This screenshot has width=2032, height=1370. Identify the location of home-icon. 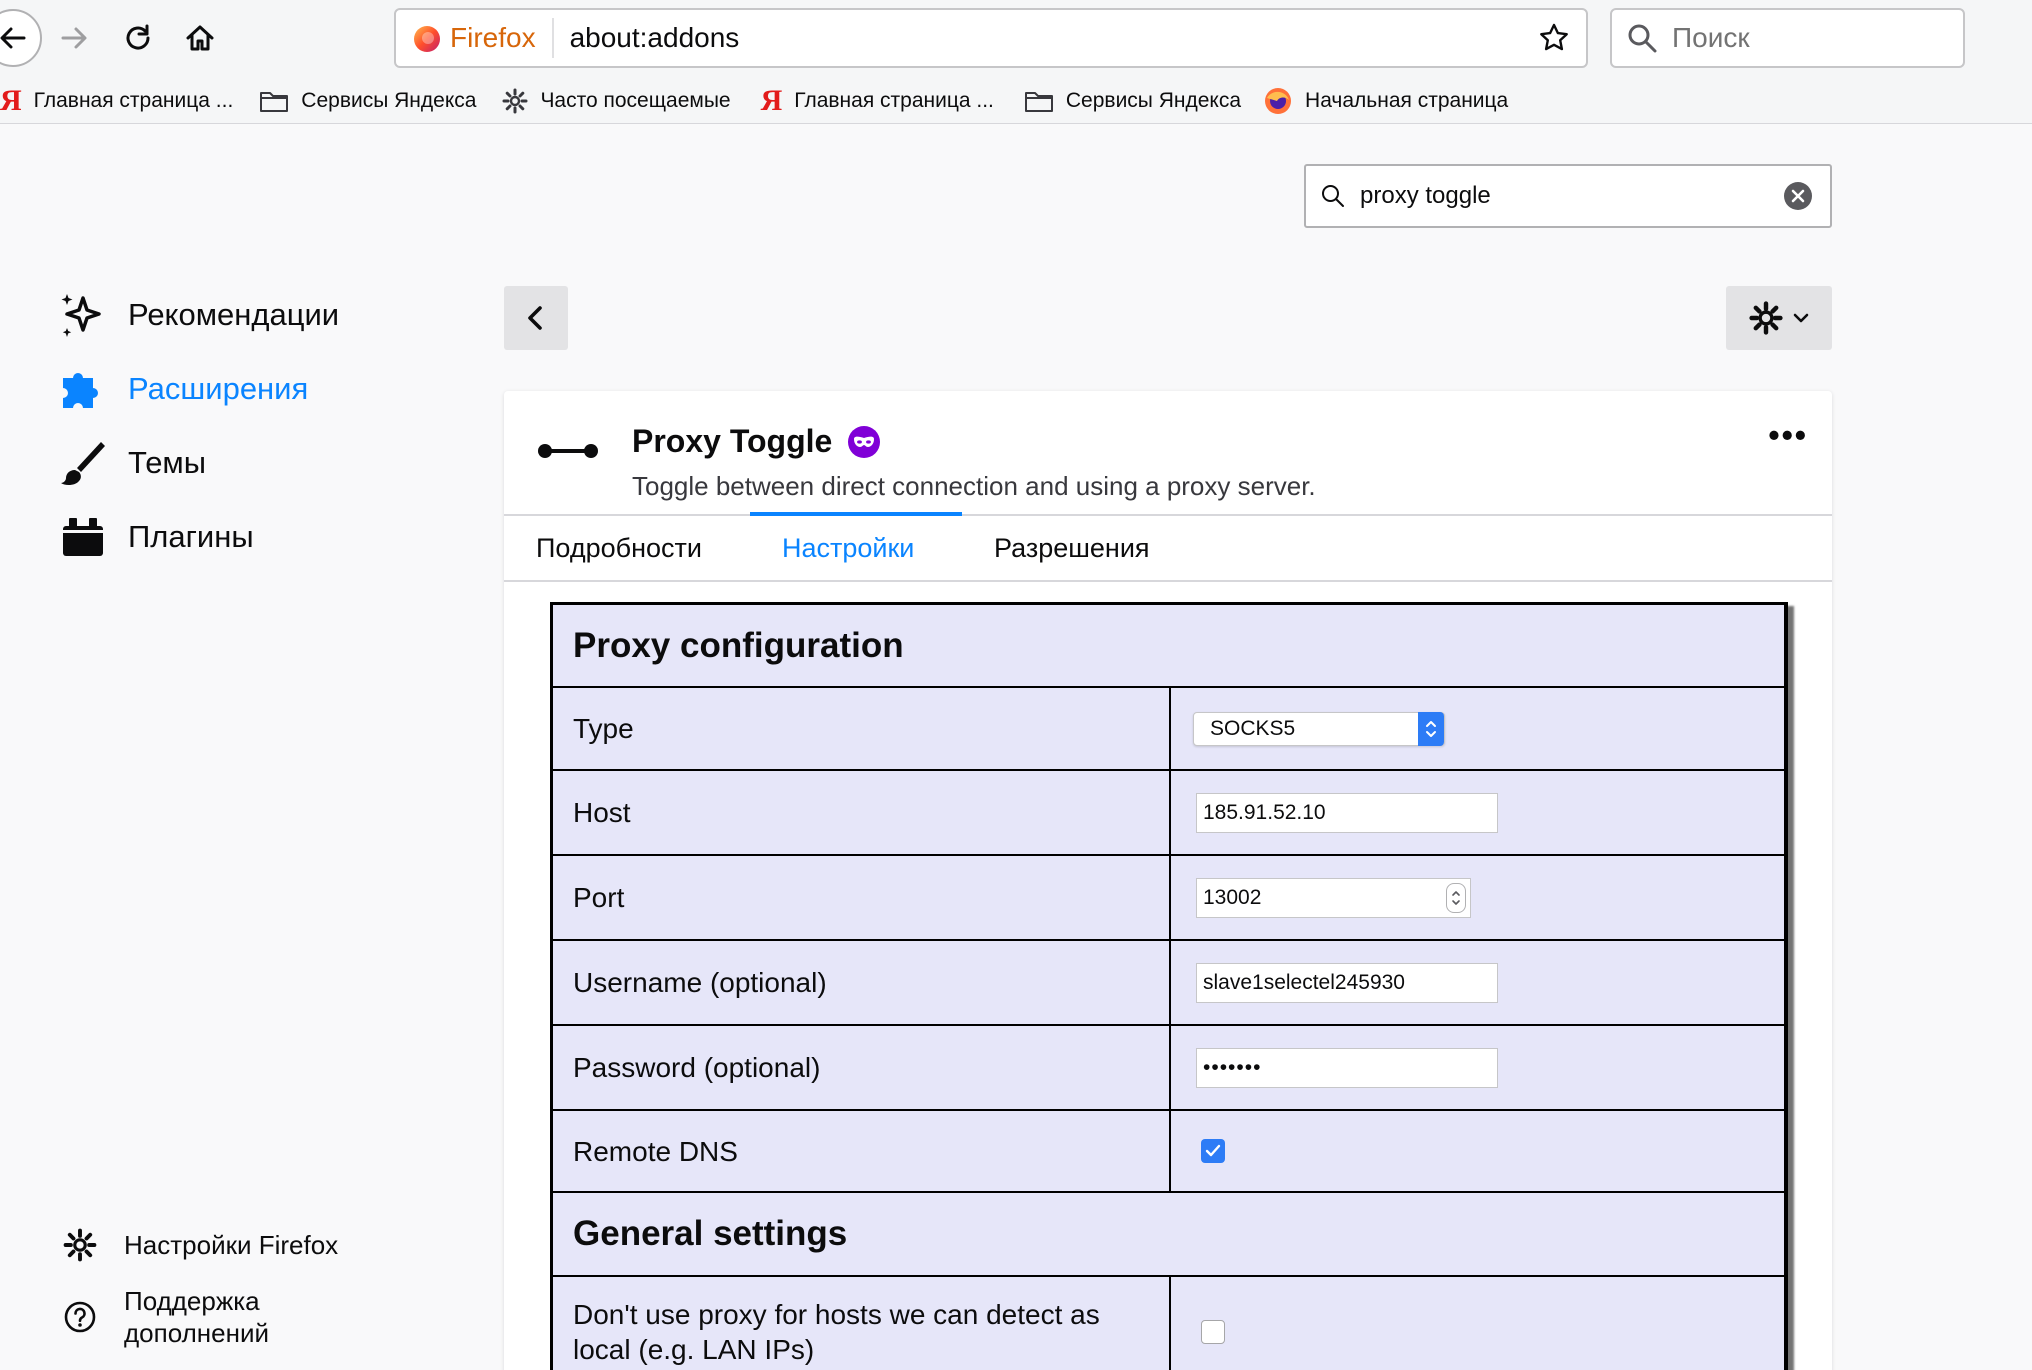
(200, 38).